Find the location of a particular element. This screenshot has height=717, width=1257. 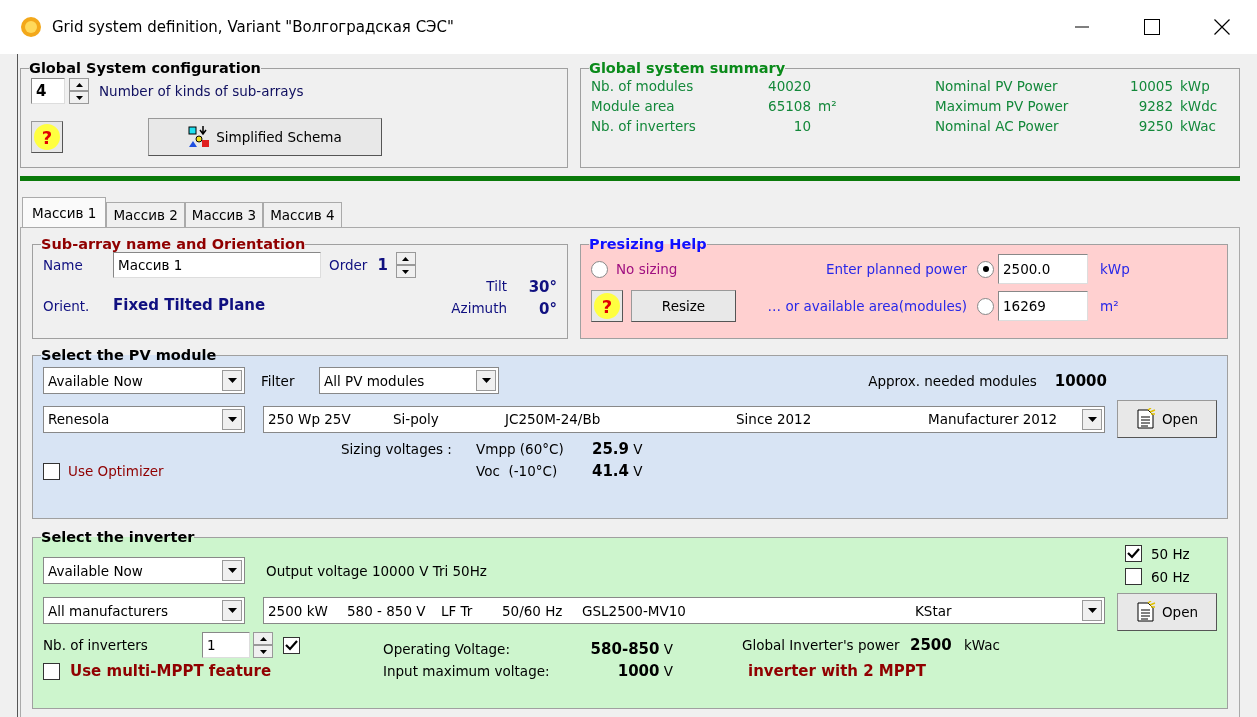

operating-value: 580-850 is located at coordinates (625, 649).